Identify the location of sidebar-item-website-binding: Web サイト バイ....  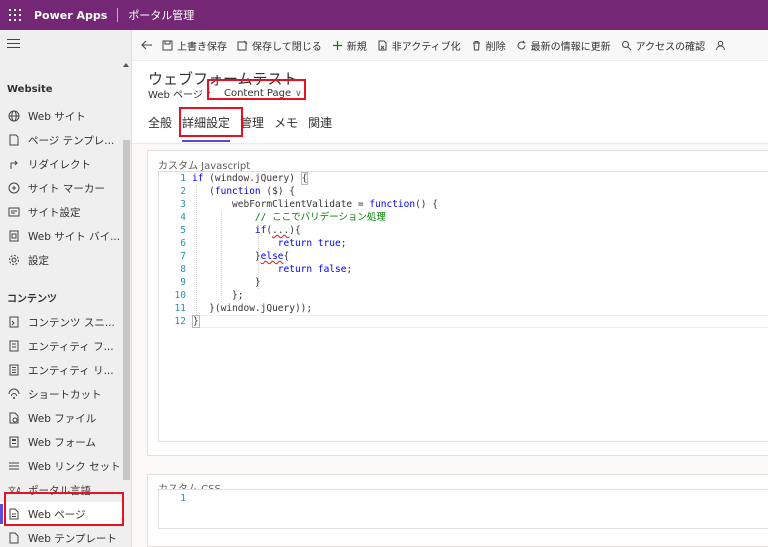
(61, 236).